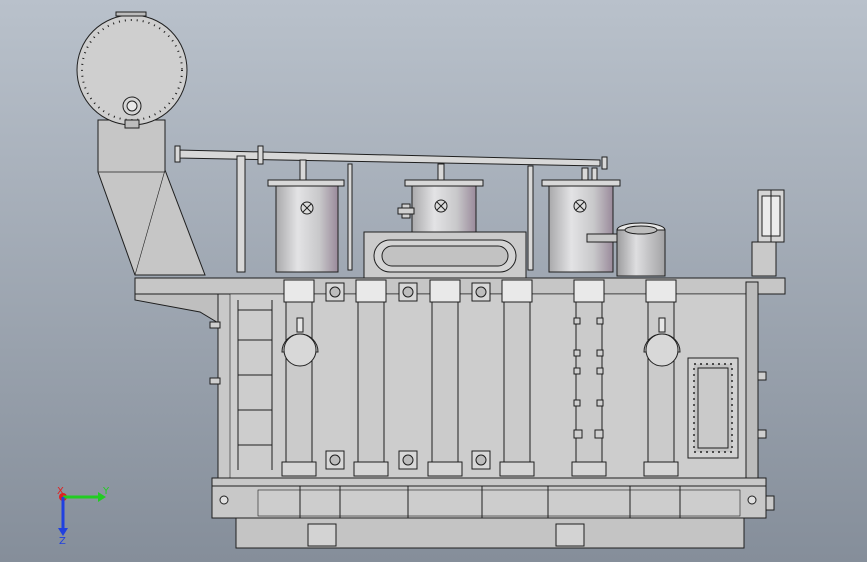 The width and height of the screenshot is (867, 562). I want to click on tap-changer-drum, so click(641, 249).